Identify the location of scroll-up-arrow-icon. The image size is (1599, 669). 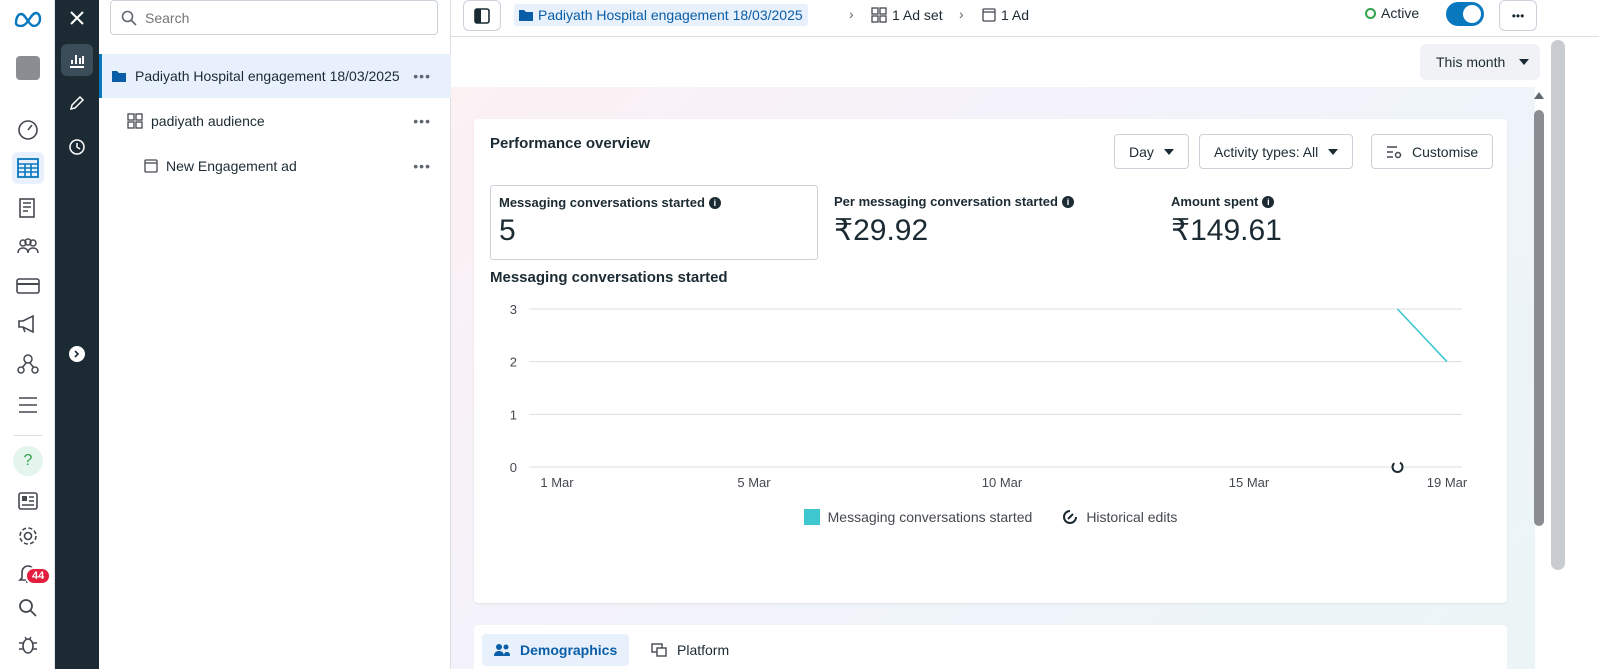
(1539, 95).